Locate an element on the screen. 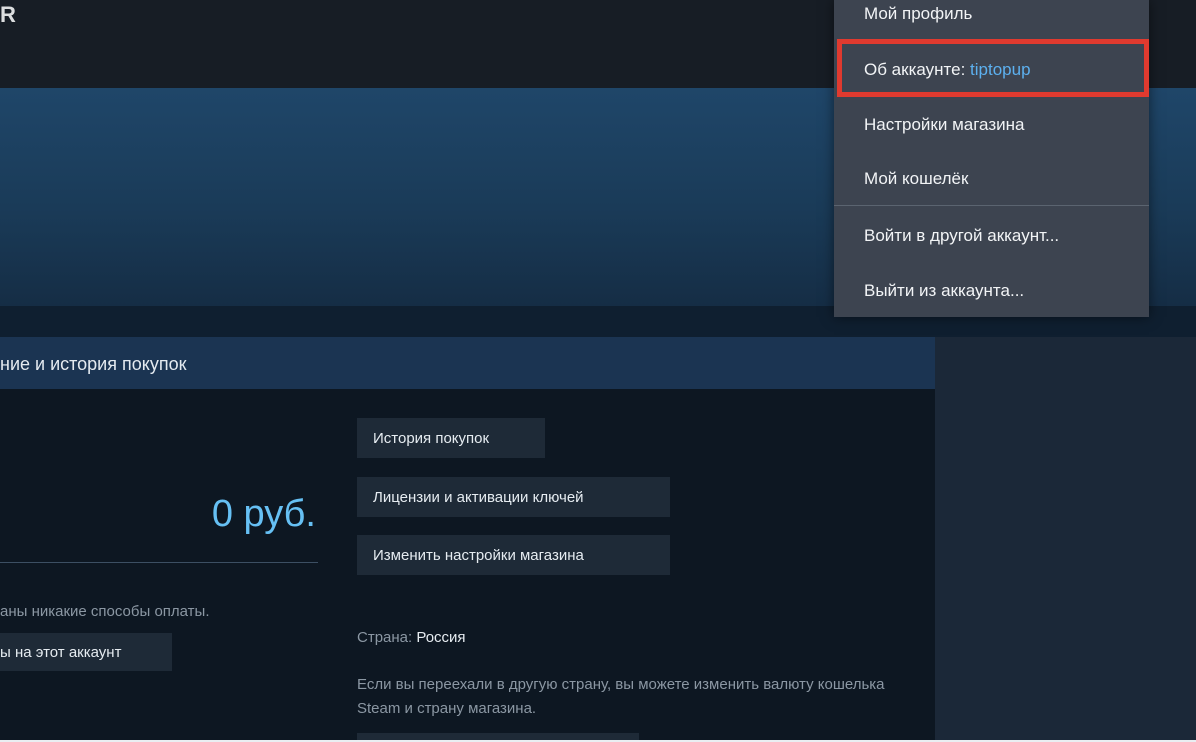 The image size is (1196, 742). country-label: Страна: is located at coordinates (387, 637).